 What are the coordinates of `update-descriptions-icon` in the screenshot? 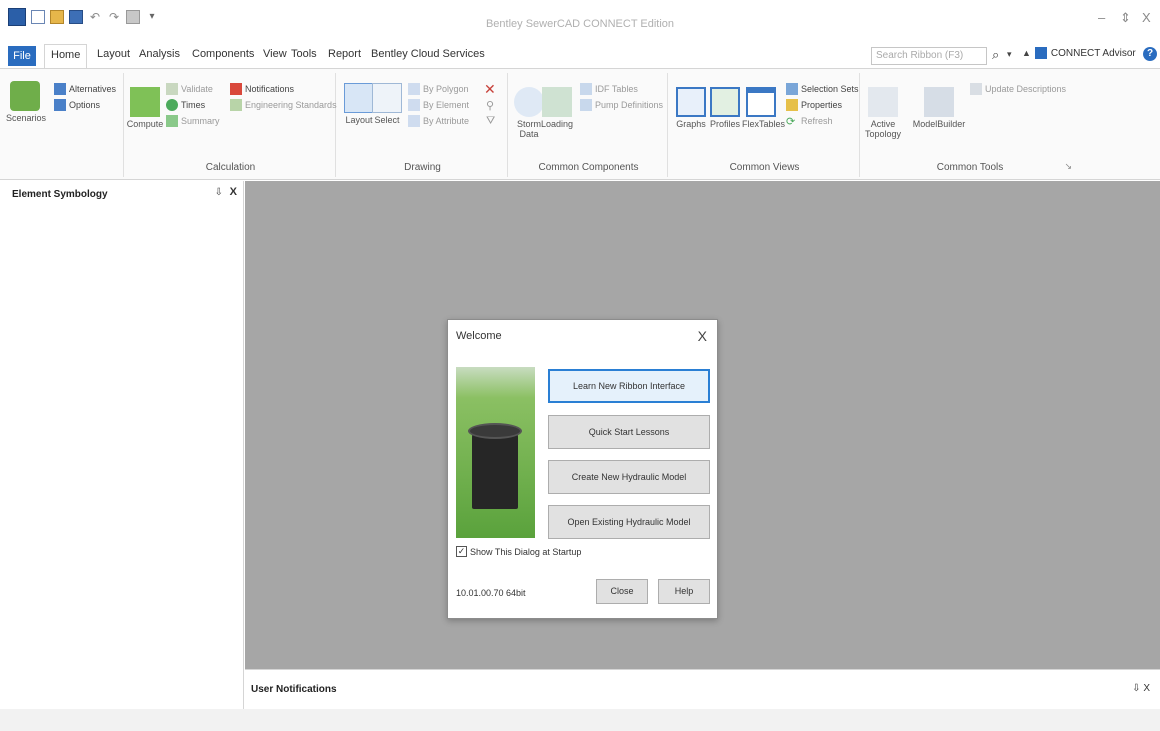 It's located at (976, 89).